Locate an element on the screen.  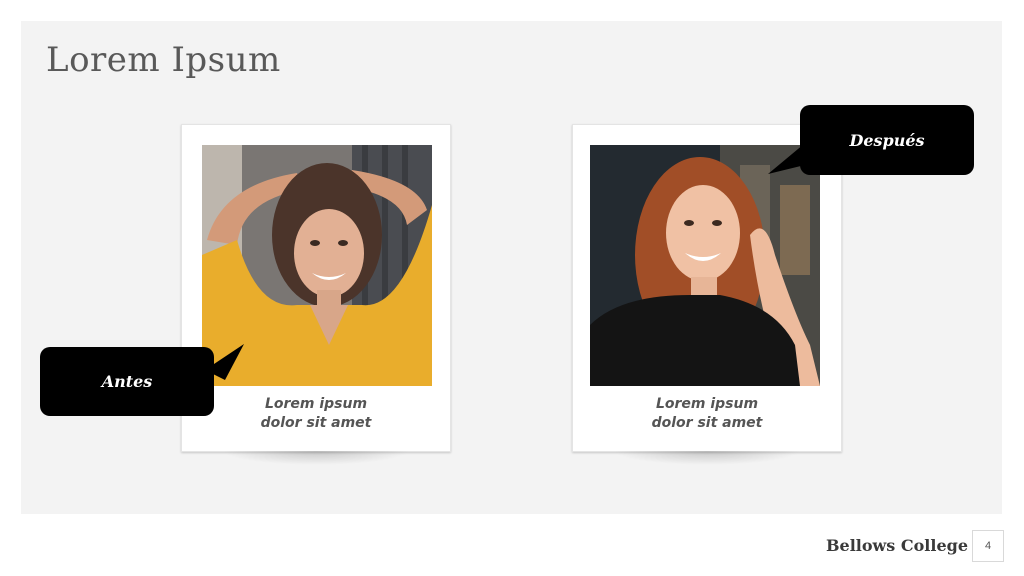
photo-caption-before: Lorem ipsum dolor sit amet is located at coordinates (316, 414).